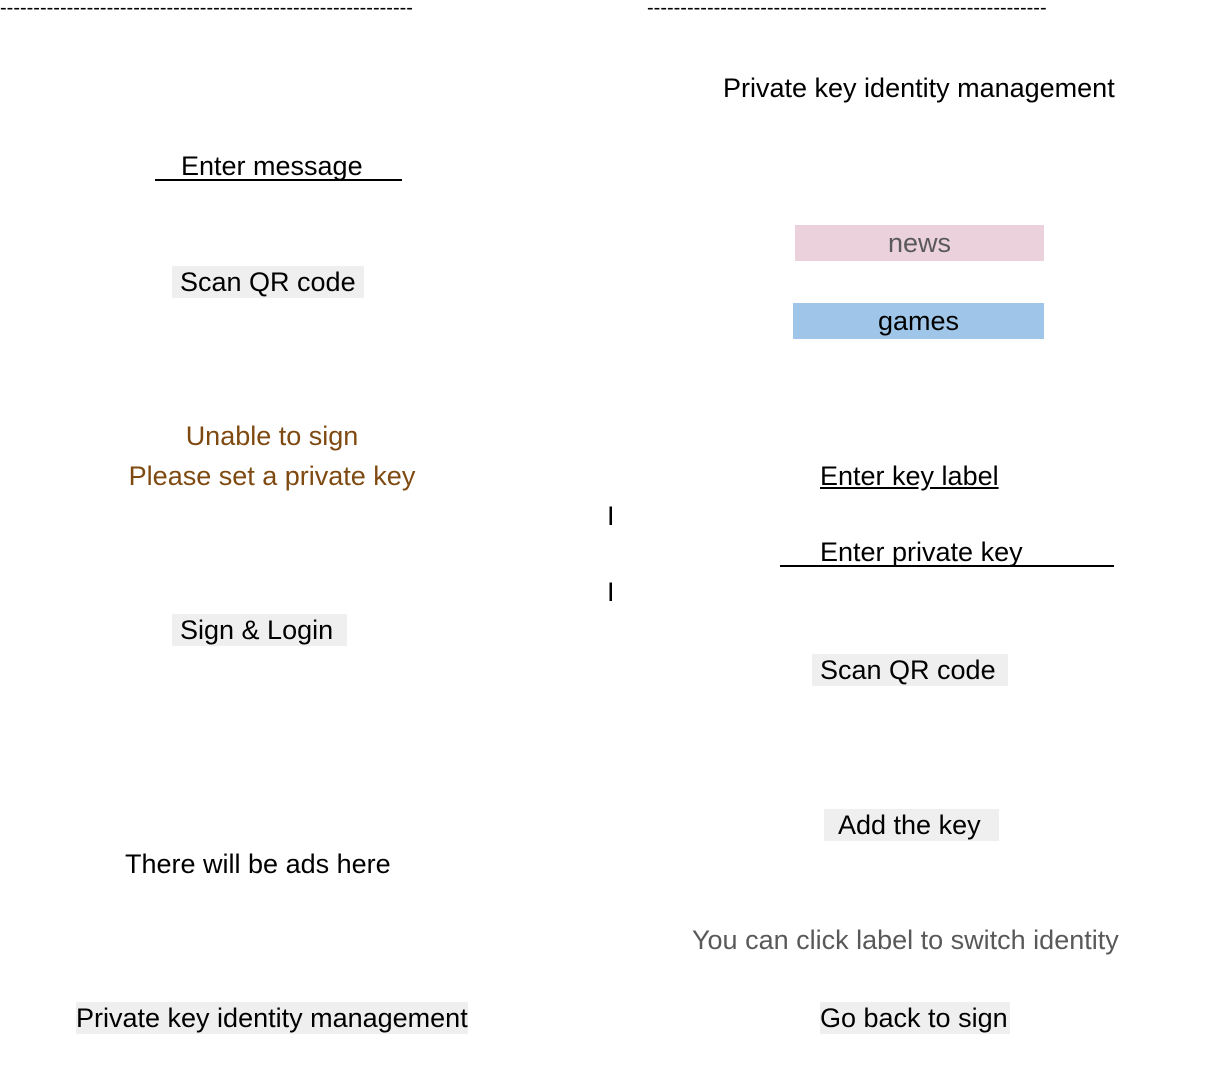 Image resolution: width=1209 pixels, height=1072 pixels. I want to click on message-input-placeholder: Enter message, so click(272, 166).